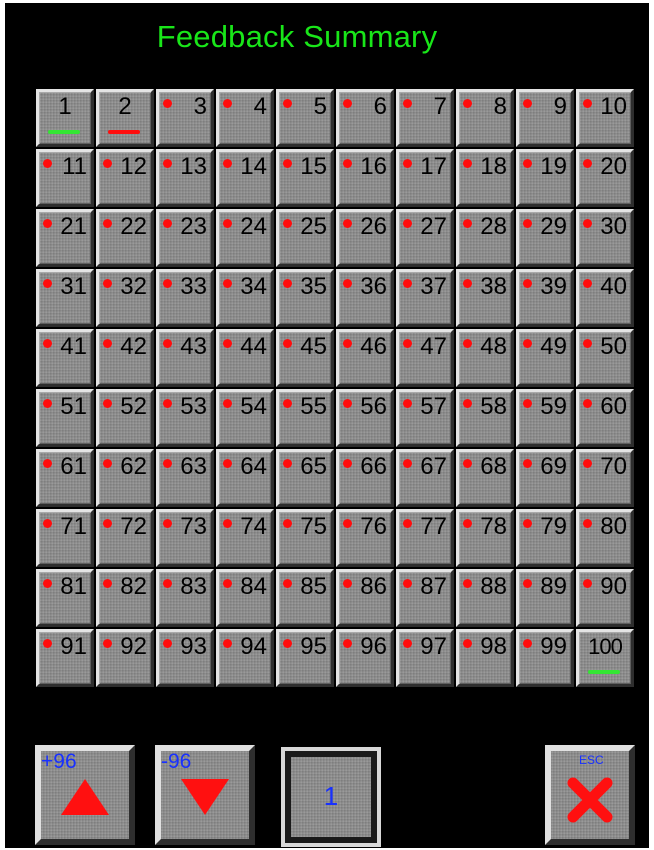  Describe the element at coordinates (185, 298) in the screenshot. I see `feedback-button-33: 33` at that location.